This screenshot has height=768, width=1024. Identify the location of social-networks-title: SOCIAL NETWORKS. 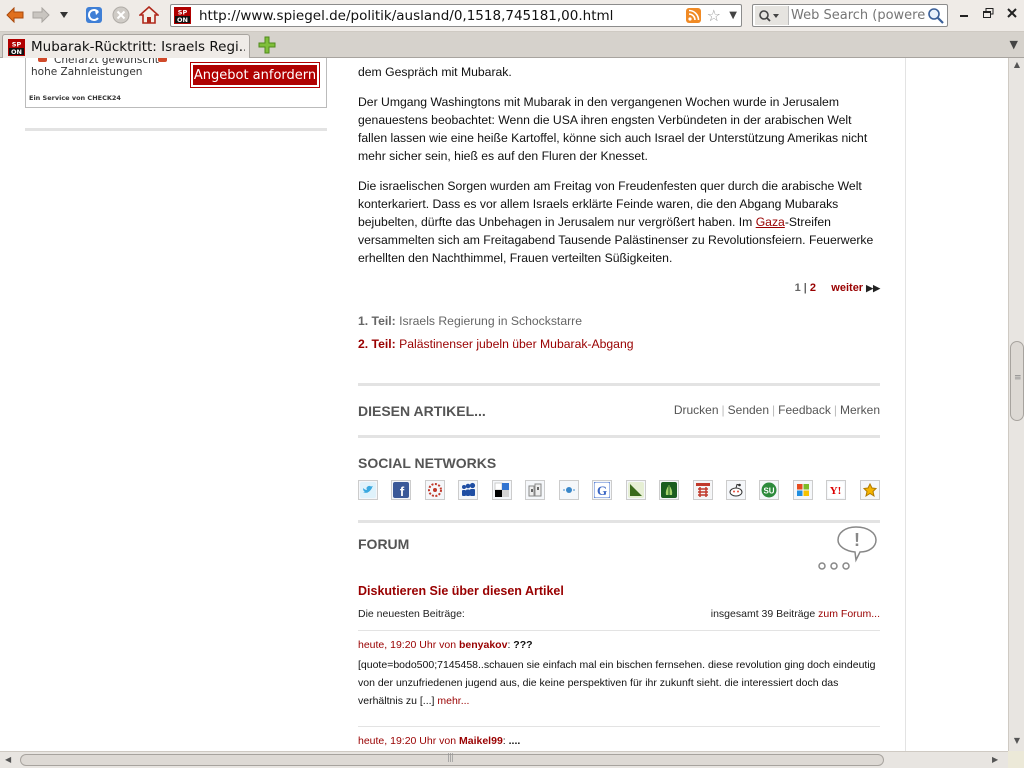
(427, 463).